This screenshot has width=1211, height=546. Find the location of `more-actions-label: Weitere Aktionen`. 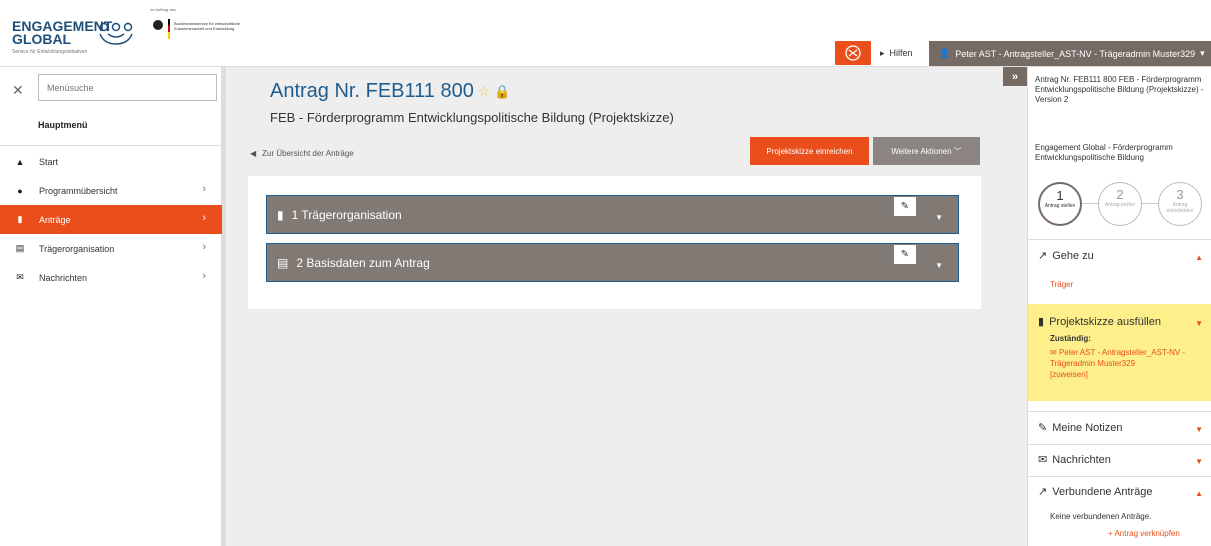

more-actions-label: Weitere Aktionen is located at coordinates (921, 151).